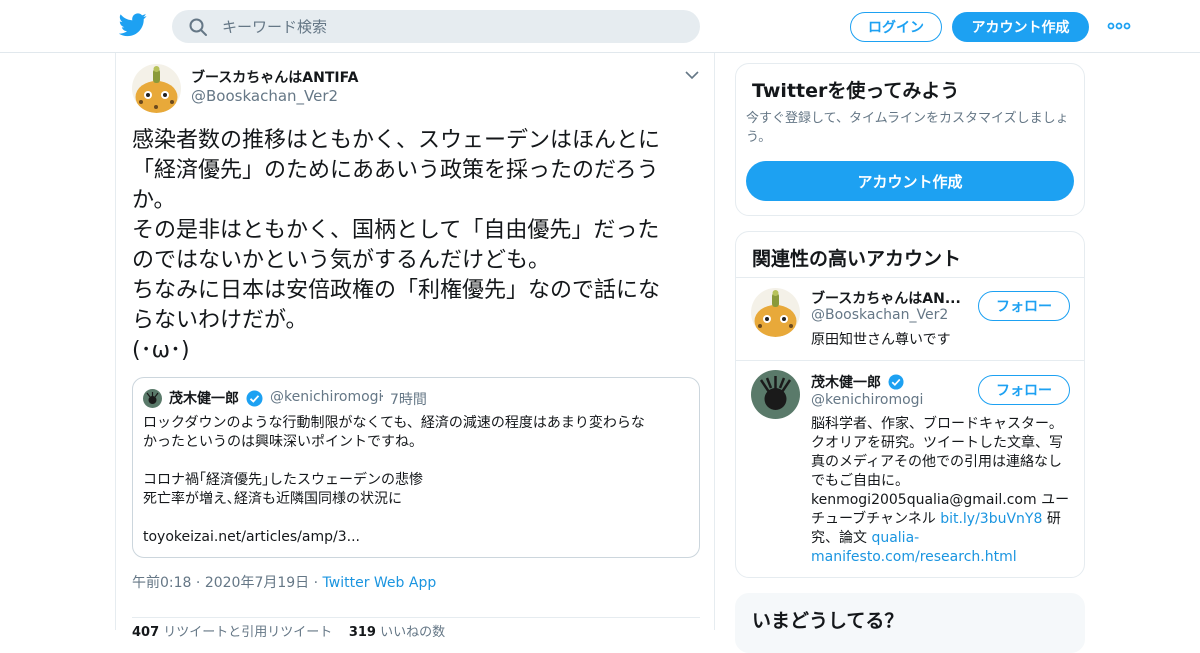 Image resolution: width=1200 pixels, height=653 pixels. I want to click on author-name: ブースカちゃんはANTIFA, so click(274, 77).